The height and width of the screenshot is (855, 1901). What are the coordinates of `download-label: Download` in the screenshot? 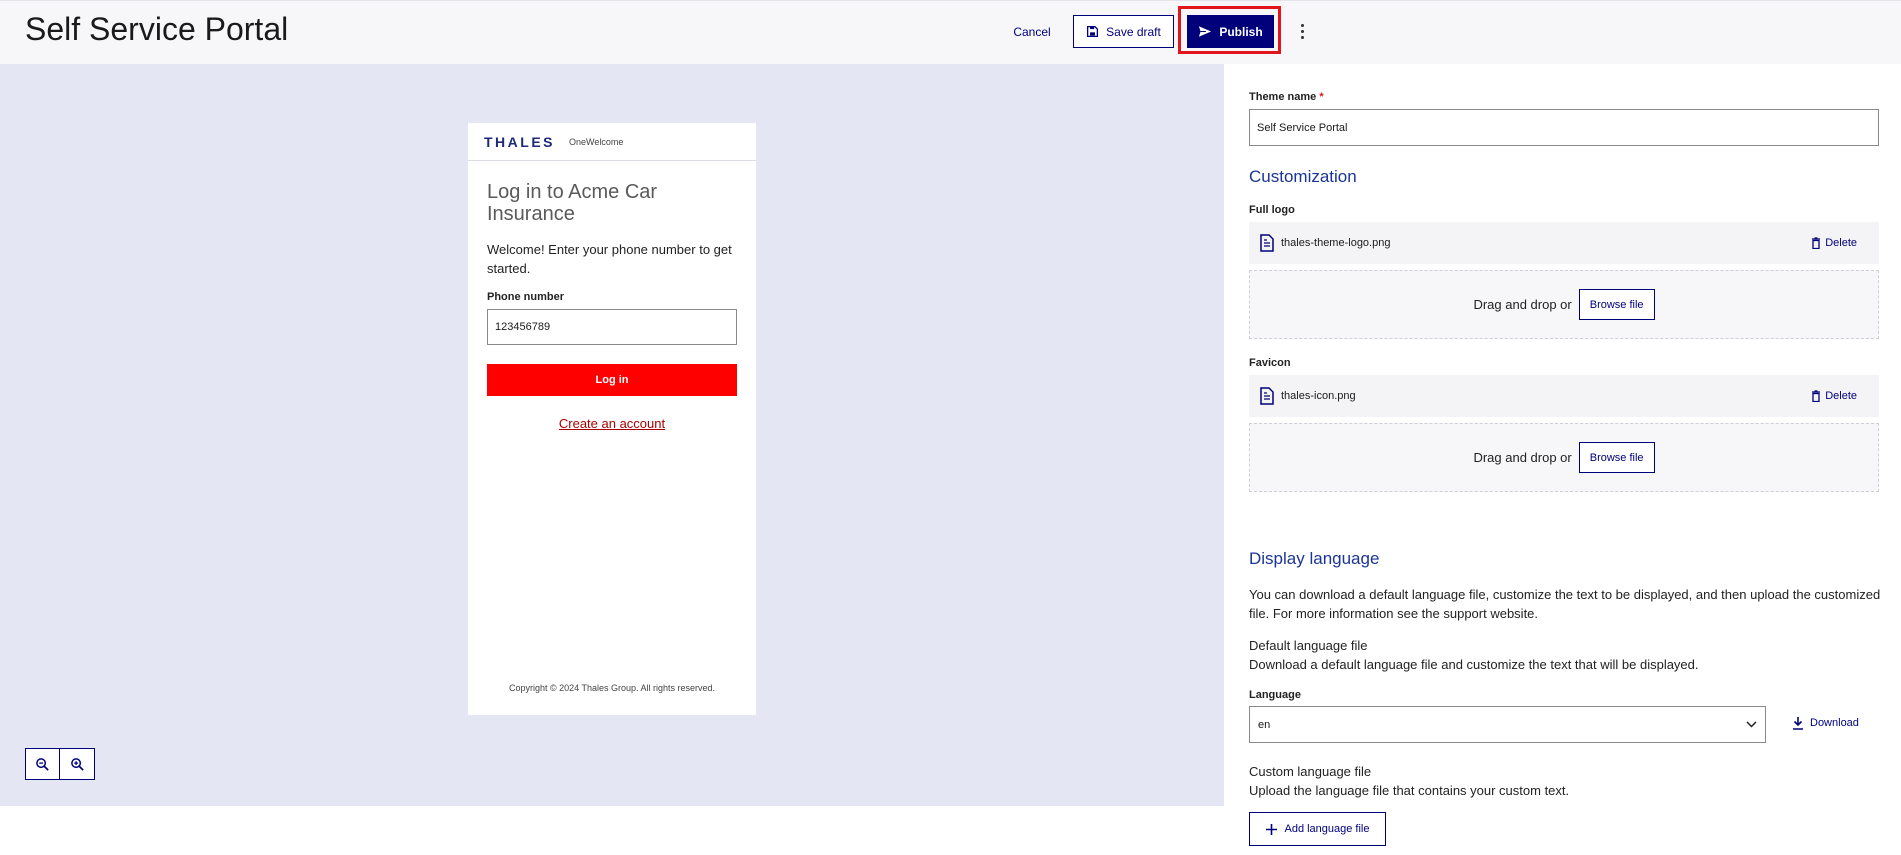 It's located at (1834, 723).